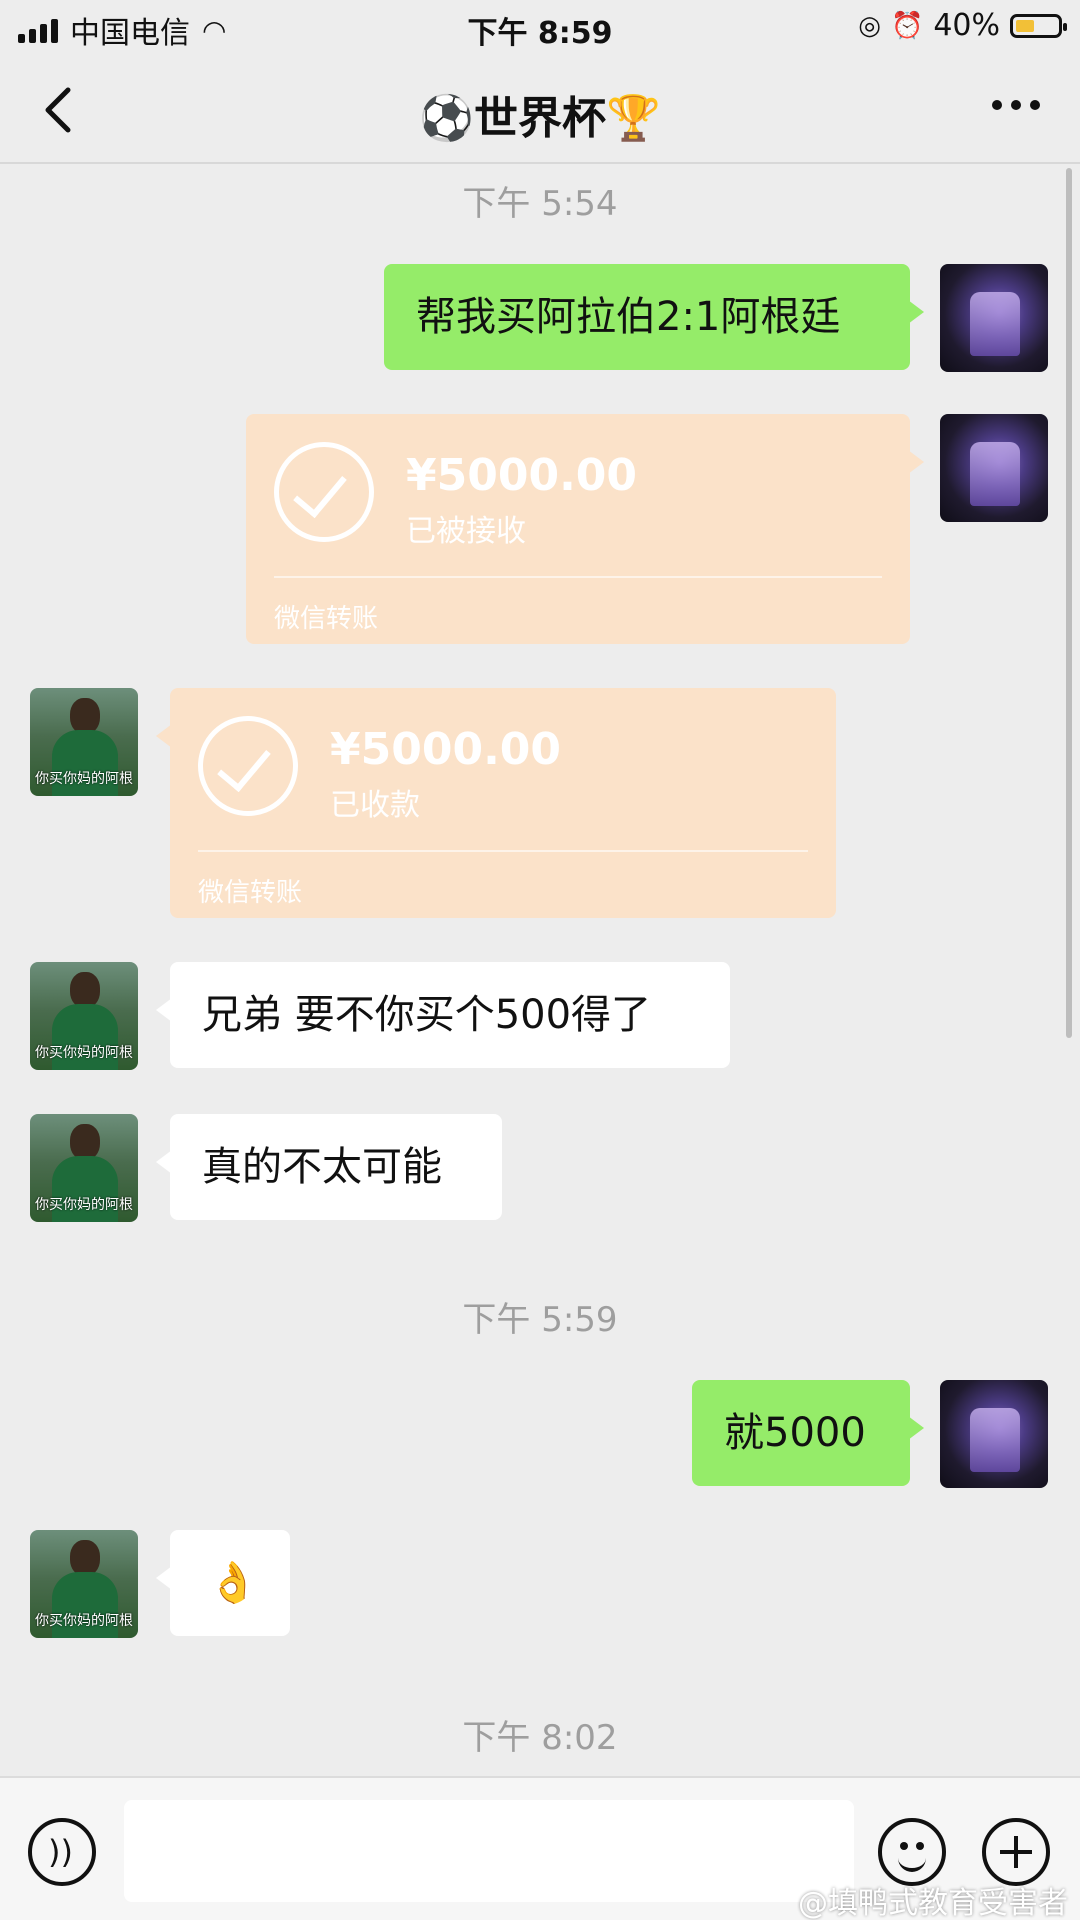 The image size is (1080, 1920). Describe the element at coordinates (540, 1320) in the screenshot. I see `timestamp: 下午 5:59` at that location.